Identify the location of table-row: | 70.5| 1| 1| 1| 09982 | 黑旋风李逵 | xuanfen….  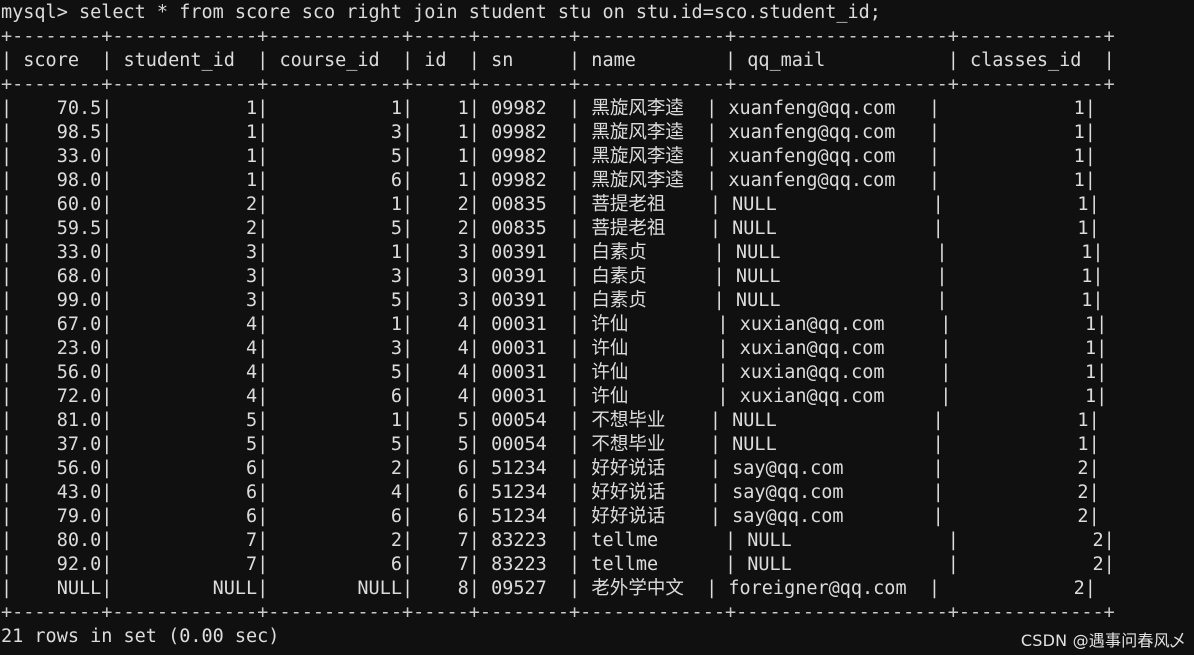
(548, 108).